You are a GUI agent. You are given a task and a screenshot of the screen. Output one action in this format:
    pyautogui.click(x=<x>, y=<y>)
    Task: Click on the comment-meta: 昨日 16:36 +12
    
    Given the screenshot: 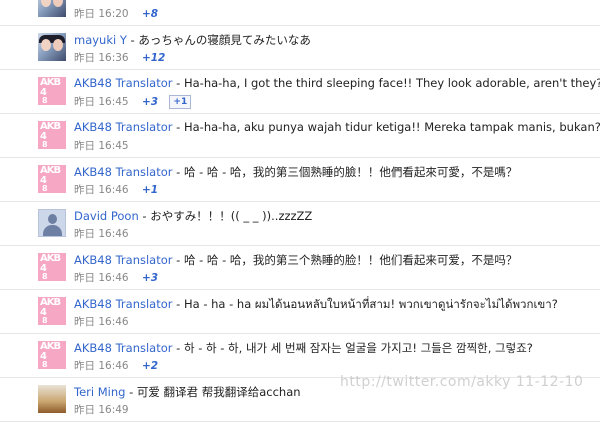 What is the action you would take?
    pyautogui.click(x=119, y=57)
    